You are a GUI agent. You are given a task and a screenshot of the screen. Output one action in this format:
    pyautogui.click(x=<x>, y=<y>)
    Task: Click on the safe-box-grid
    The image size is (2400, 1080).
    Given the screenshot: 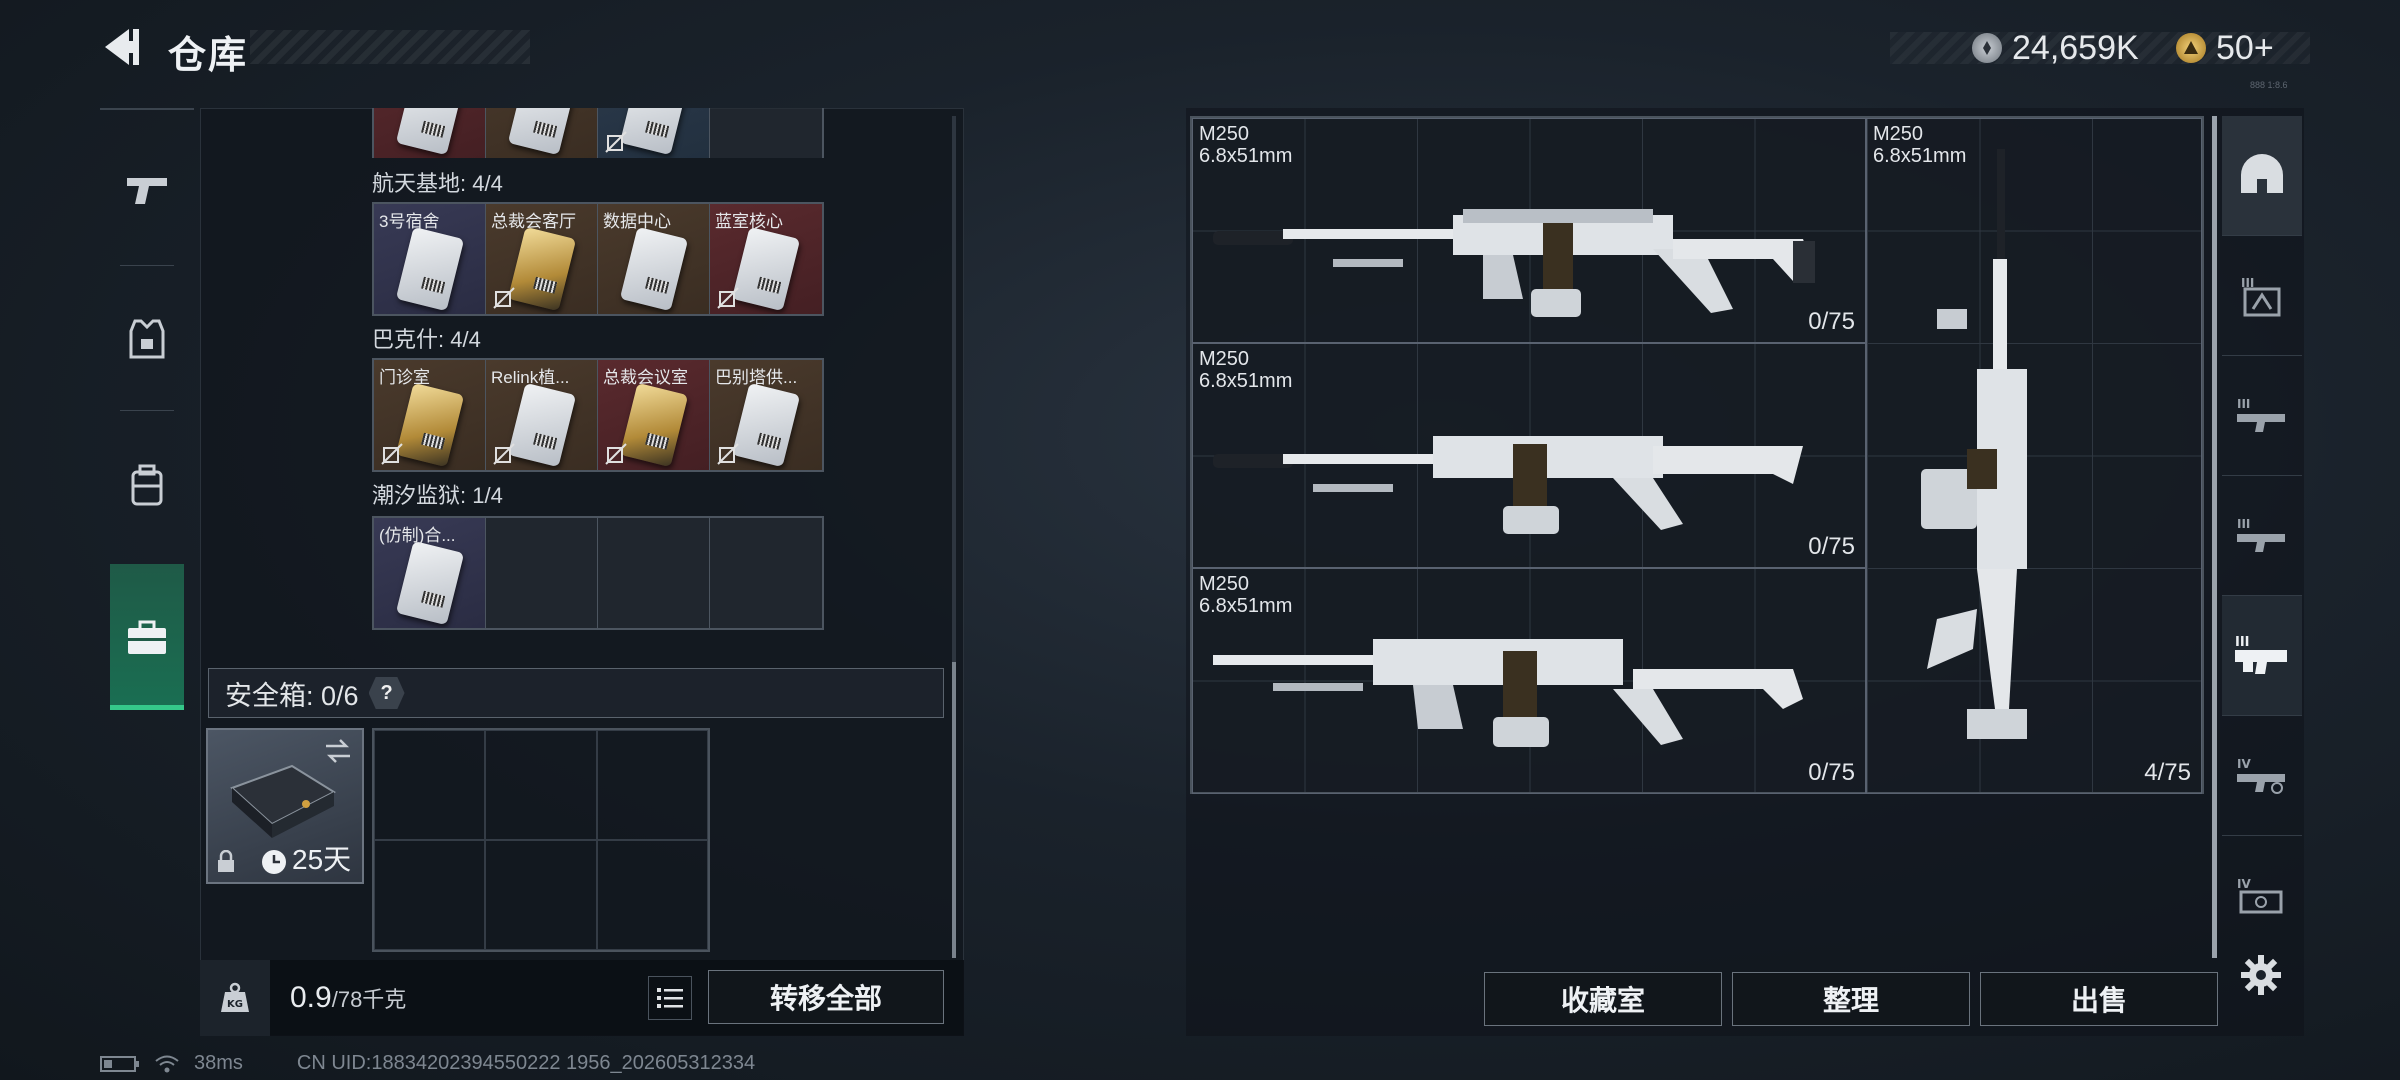 What is the action you would take?
    pyautogui.click(x=541, y=840)
    